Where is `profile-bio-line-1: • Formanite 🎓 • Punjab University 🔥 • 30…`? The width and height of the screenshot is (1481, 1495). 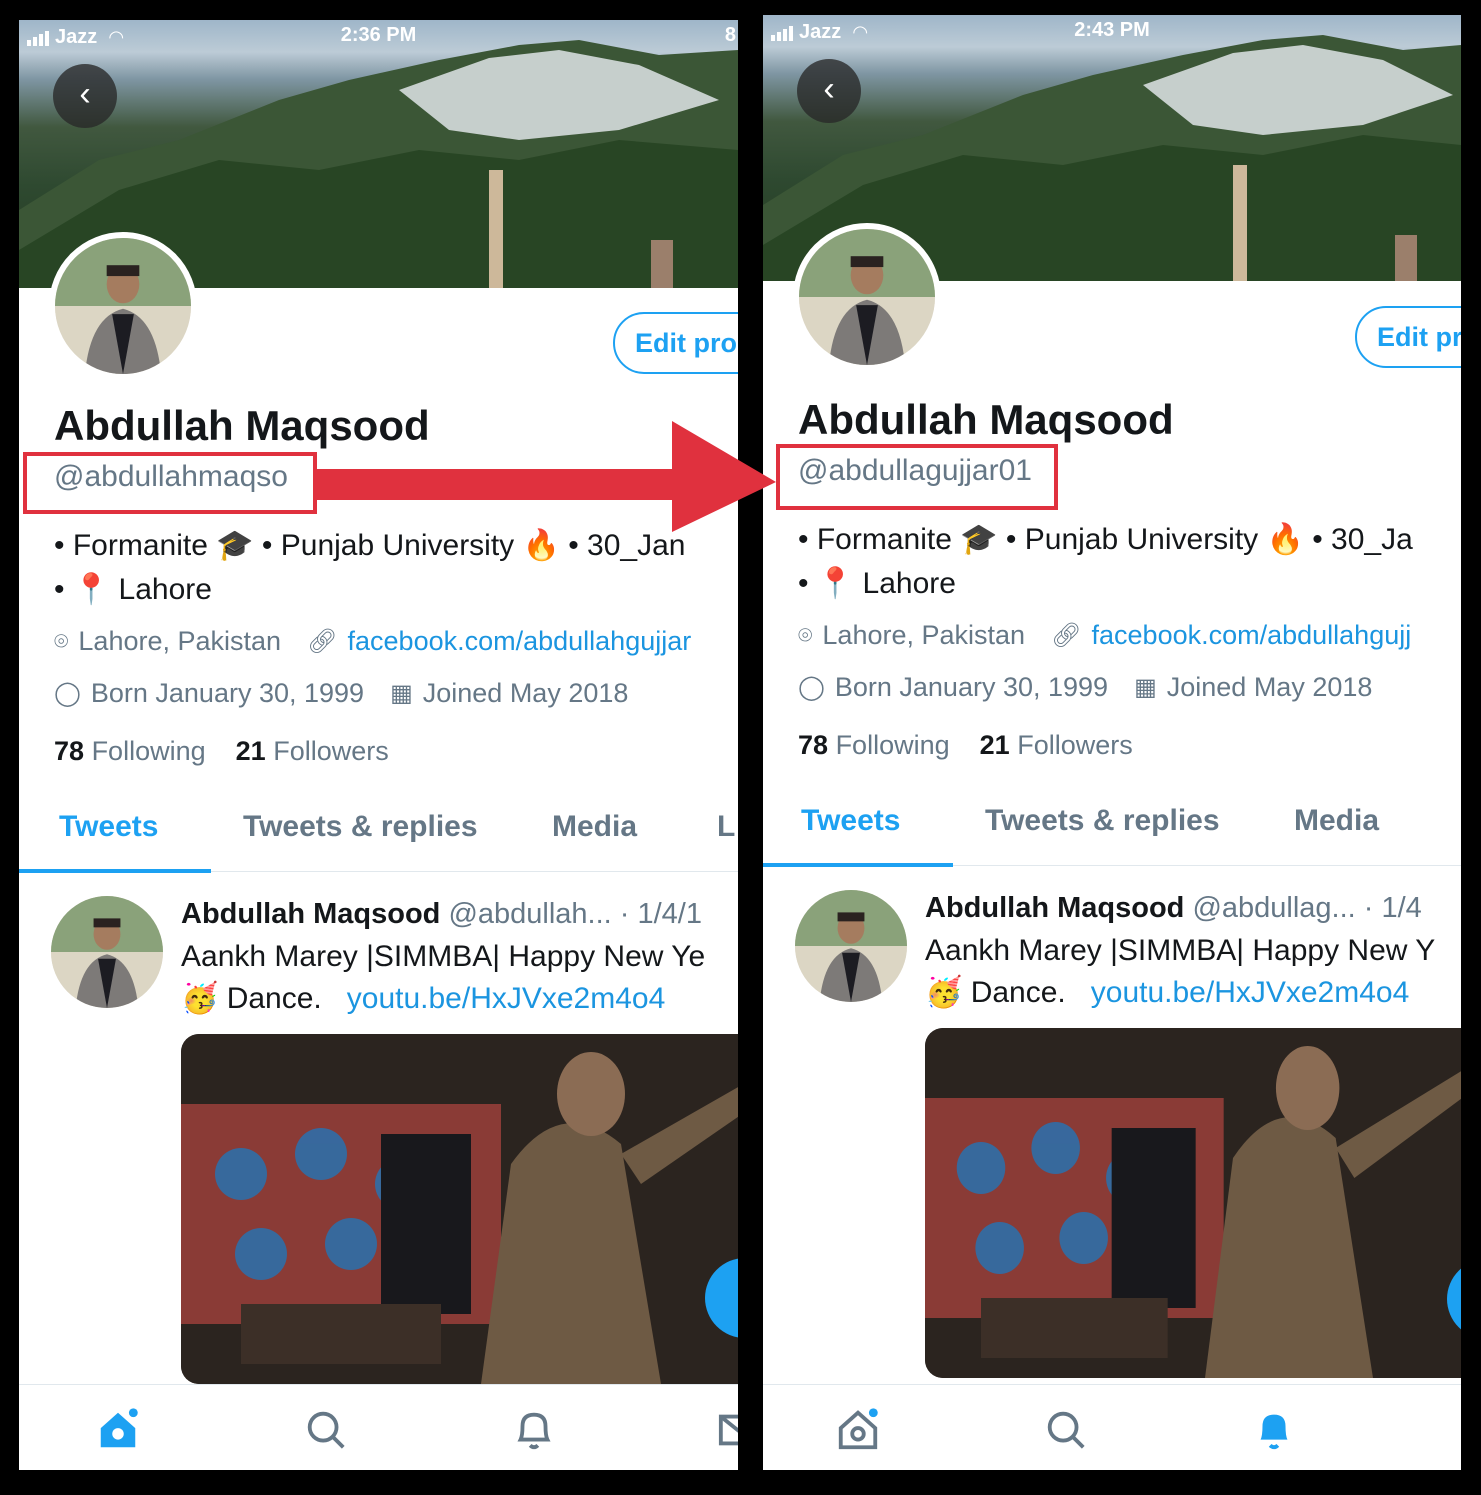 profile-bio-line-1: • Formanite 🎓 • Punjab University 🔥 • 30… is located at coordinates (1105, 539).